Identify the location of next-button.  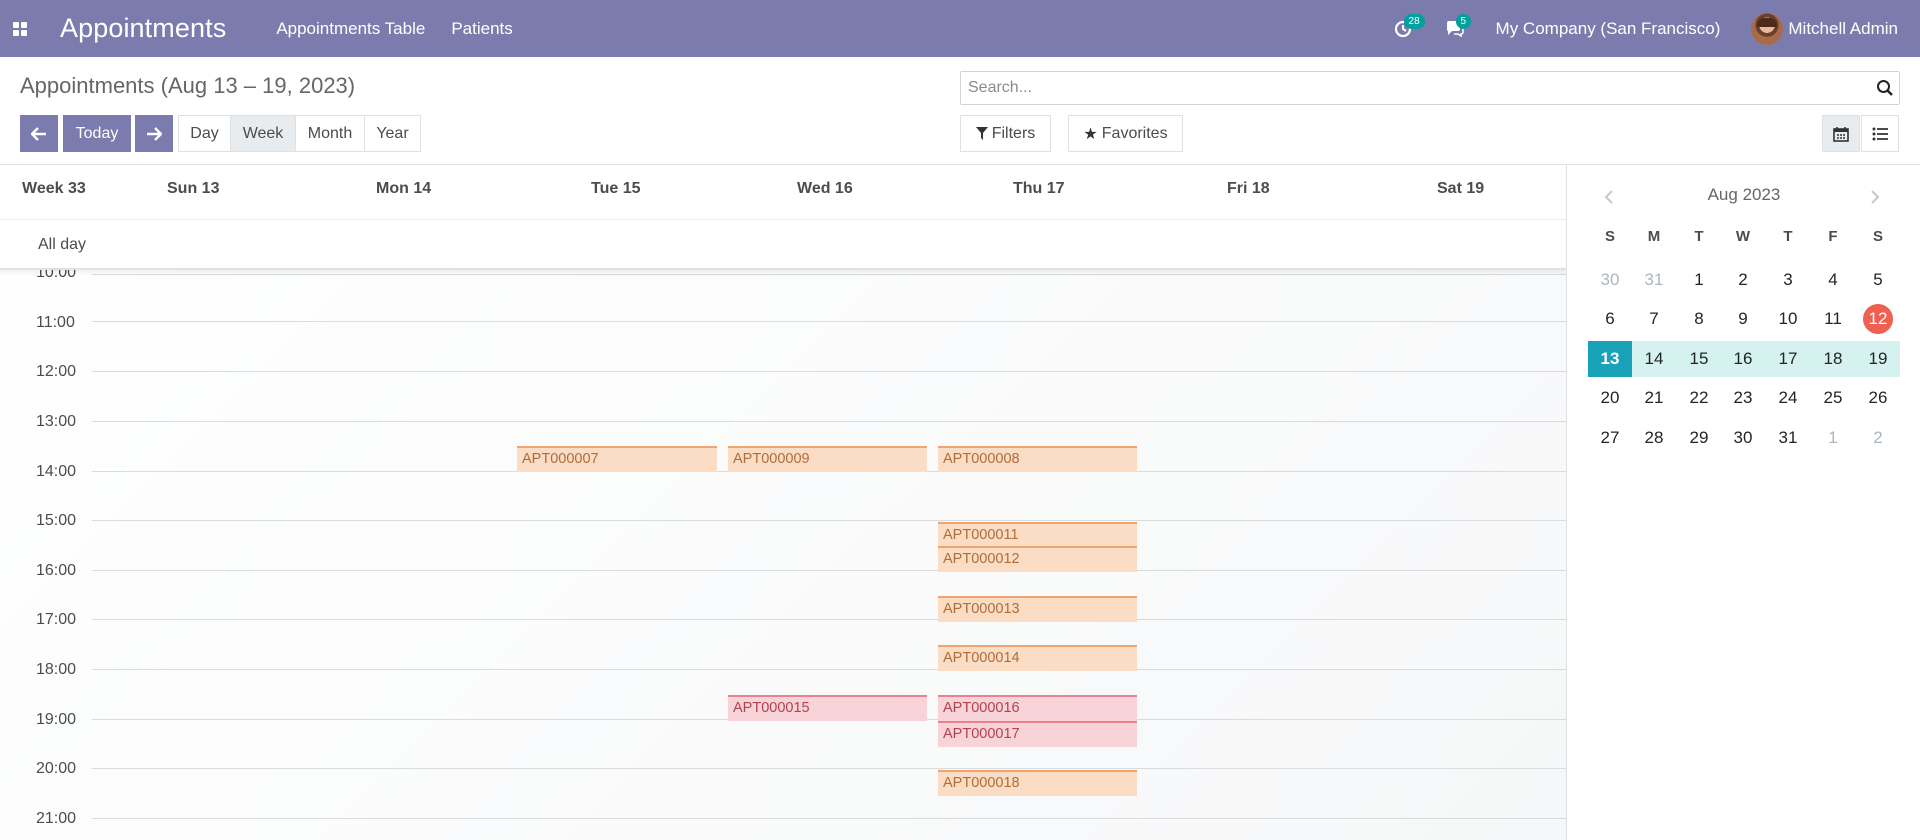
(154, 133).